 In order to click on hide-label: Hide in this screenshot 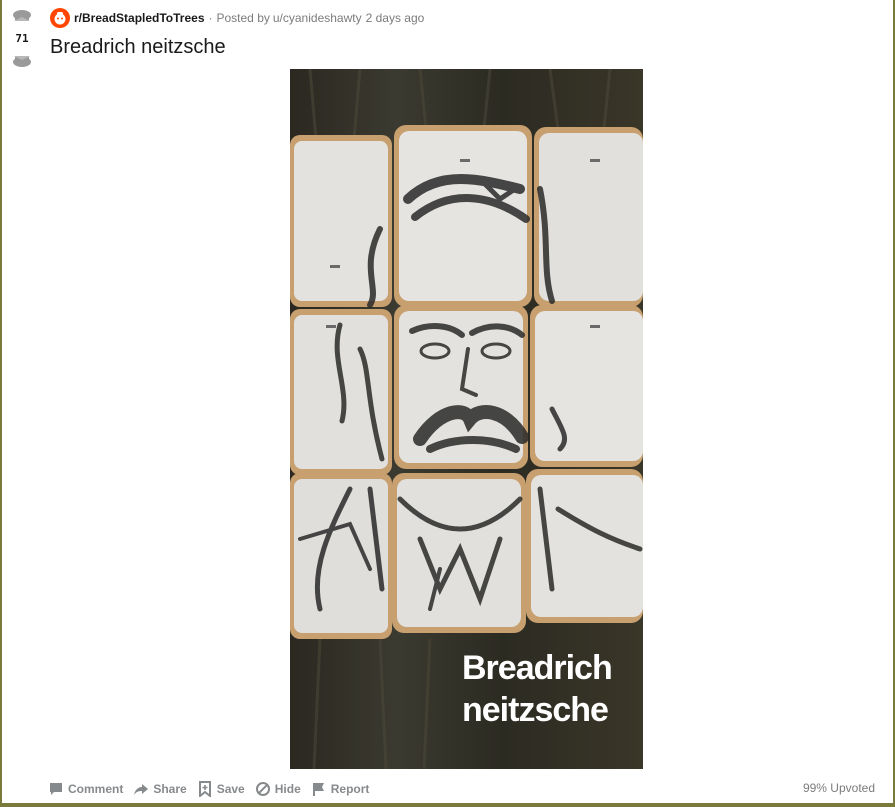, I will do `click(287, 789)`.